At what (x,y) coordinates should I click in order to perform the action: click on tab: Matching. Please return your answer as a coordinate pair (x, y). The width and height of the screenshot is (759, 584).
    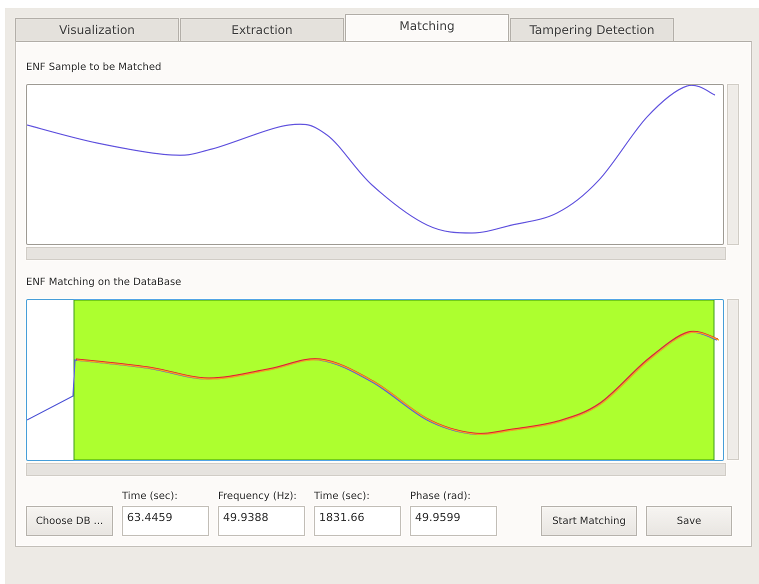
    Looking at the image, I should click on (427, 27).